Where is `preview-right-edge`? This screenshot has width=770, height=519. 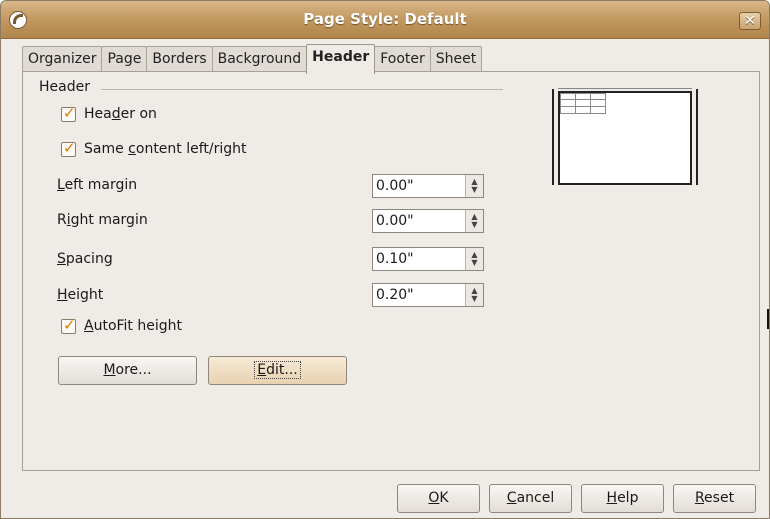 preview-right-edge is located at coordinates (697, 137).